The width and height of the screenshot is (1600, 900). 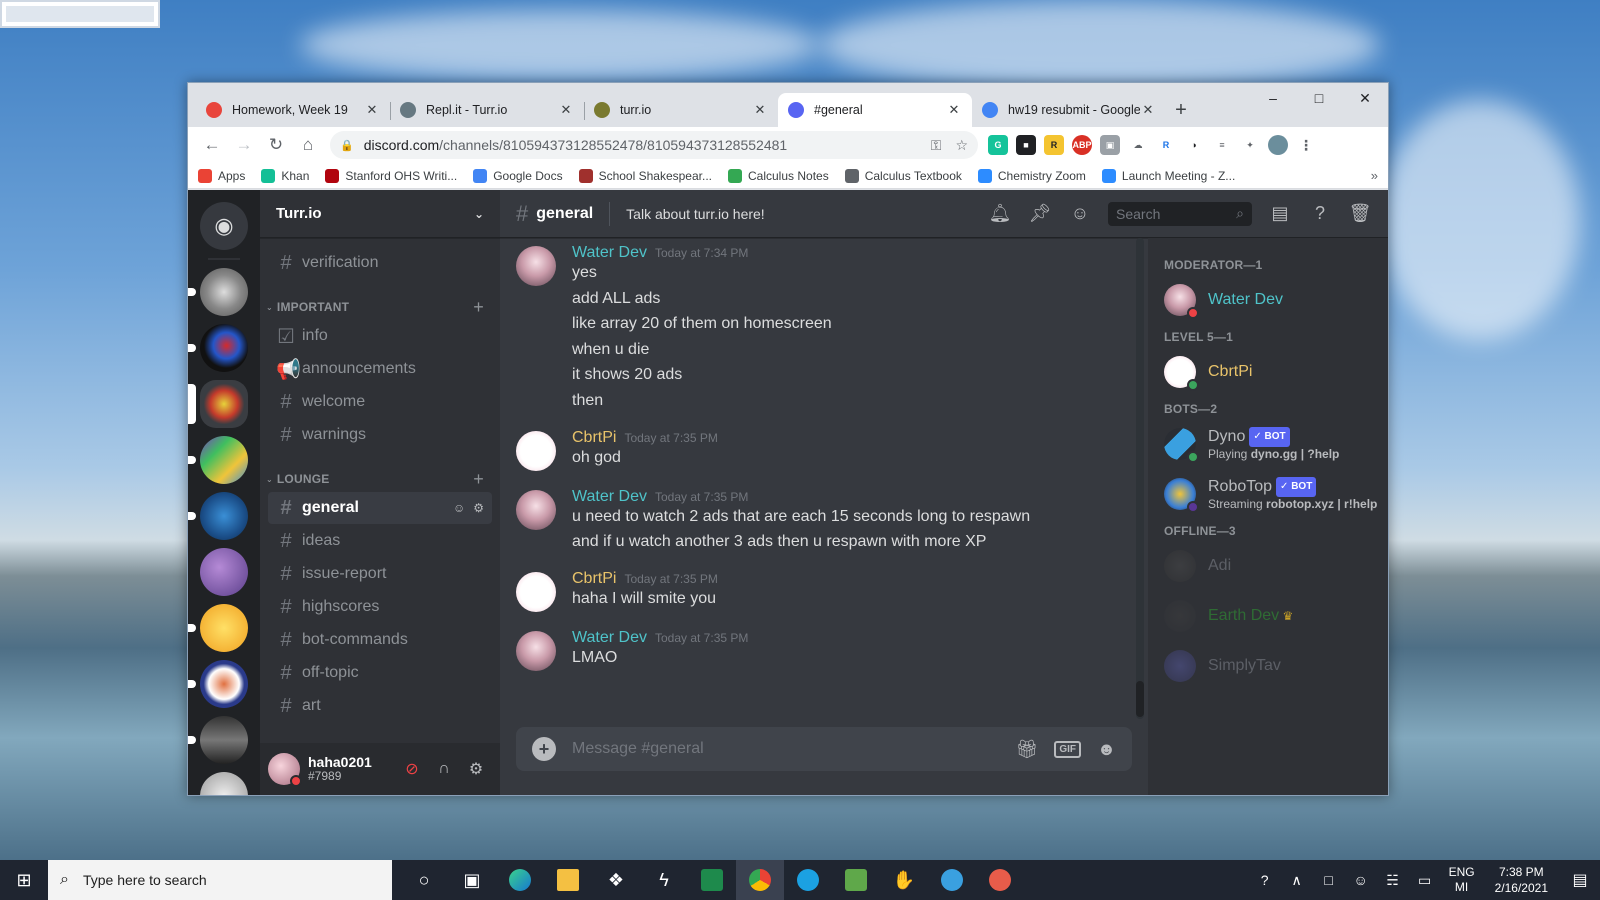 I want to click on forward-icon: →, so click(x=244, y=145).